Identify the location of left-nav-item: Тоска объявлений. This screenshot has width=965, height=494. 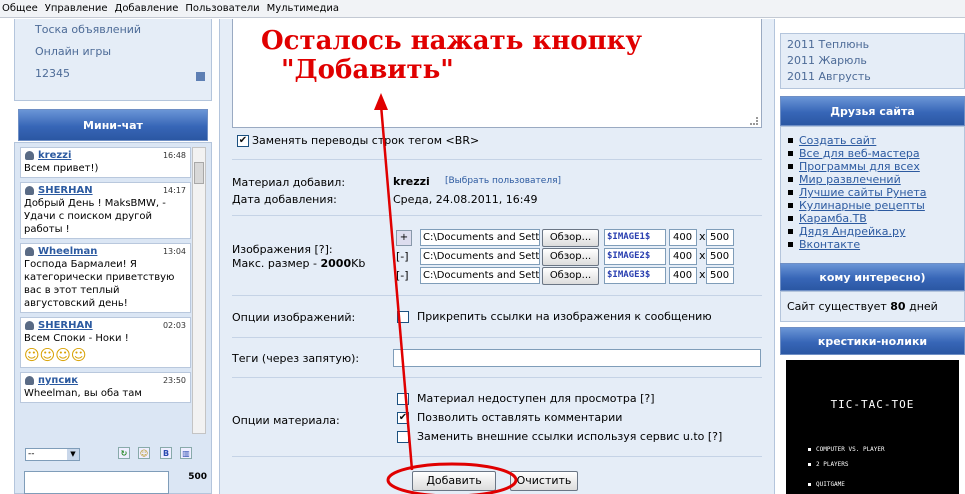
(113, 30).